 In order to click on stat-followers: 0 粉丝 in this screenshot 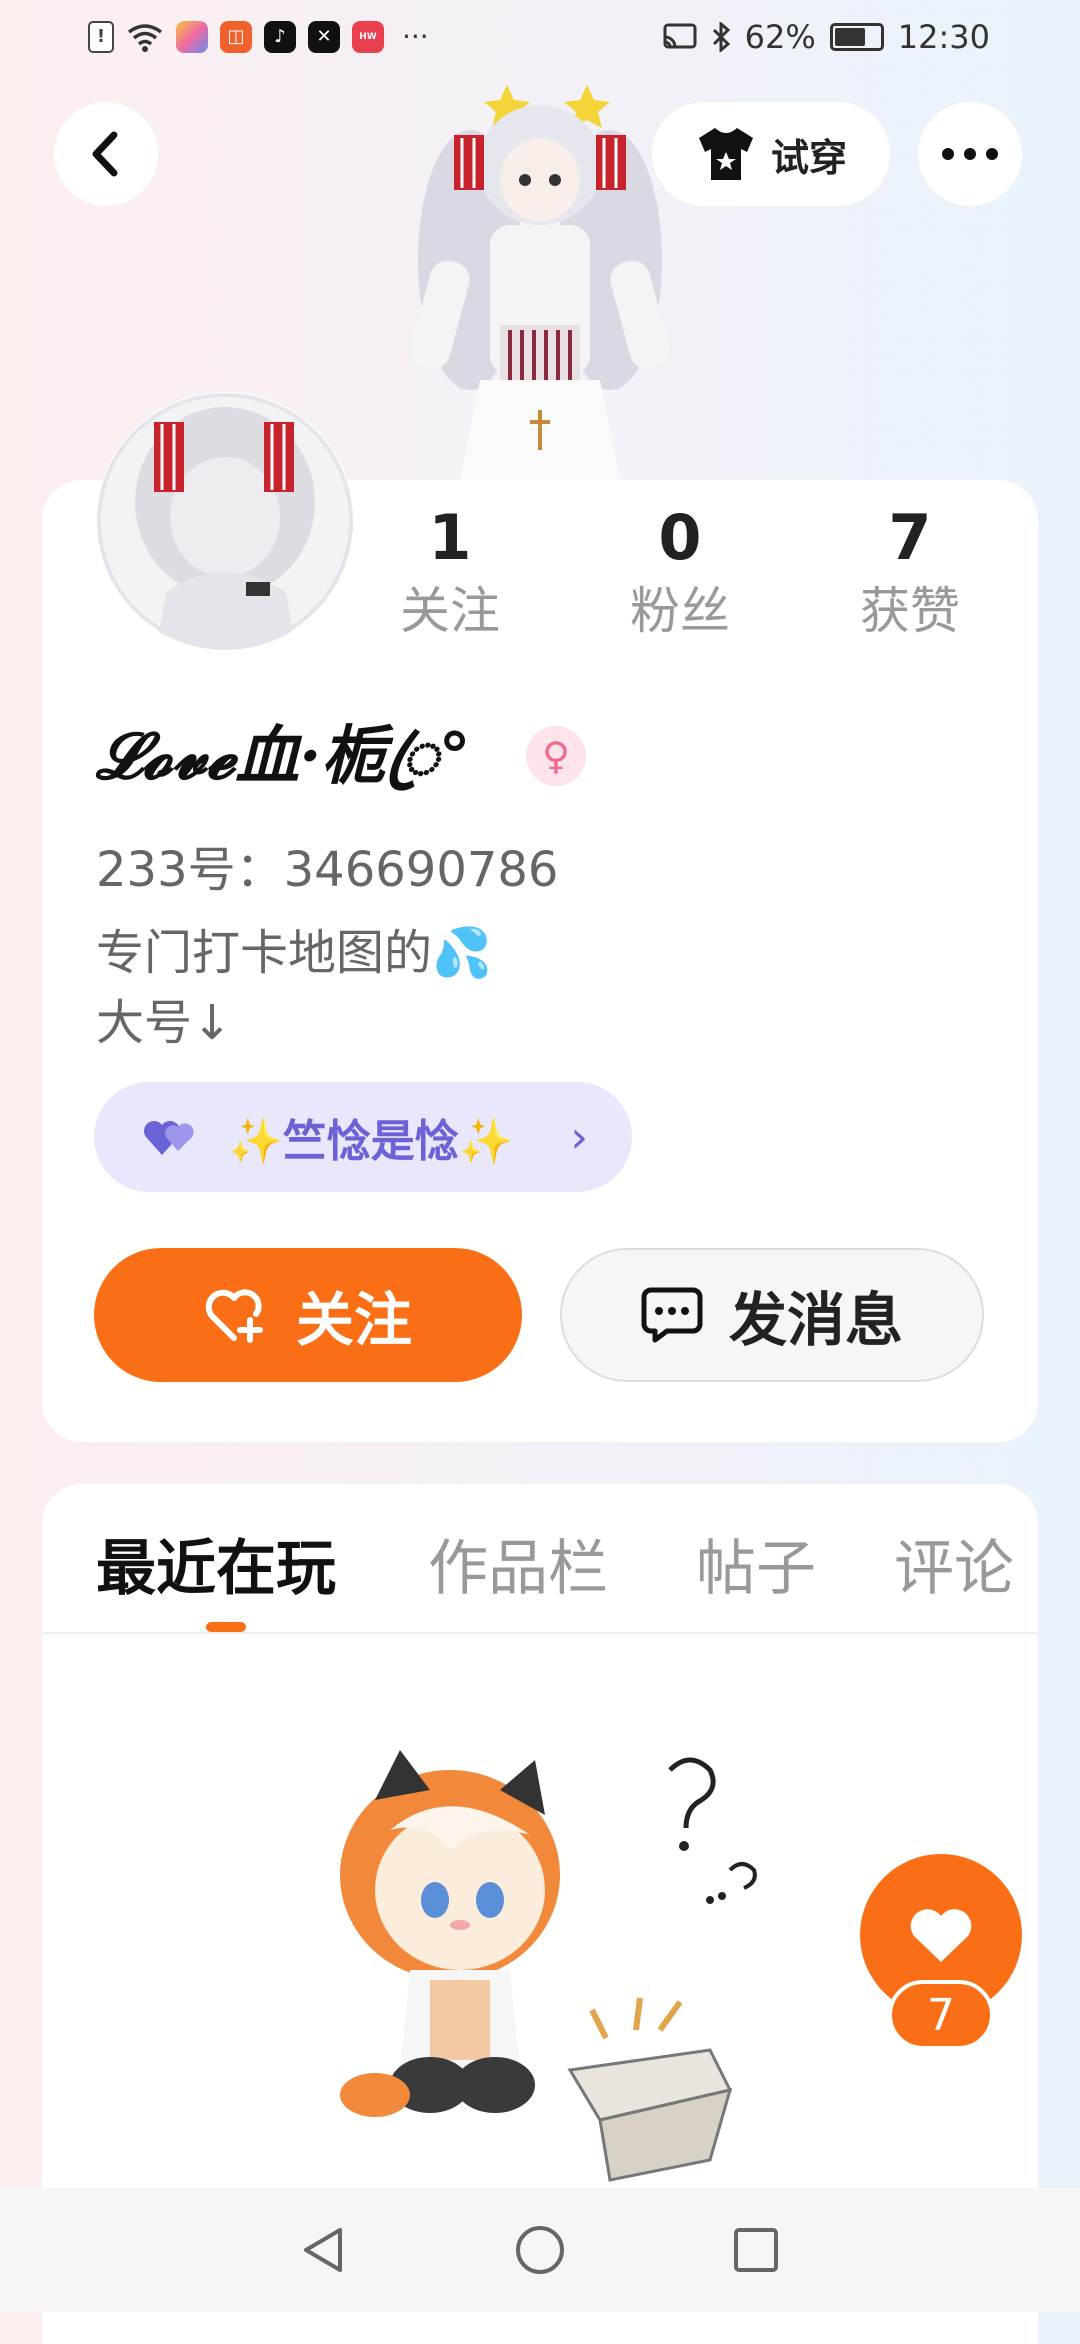, I will do `click(680, 573)`.